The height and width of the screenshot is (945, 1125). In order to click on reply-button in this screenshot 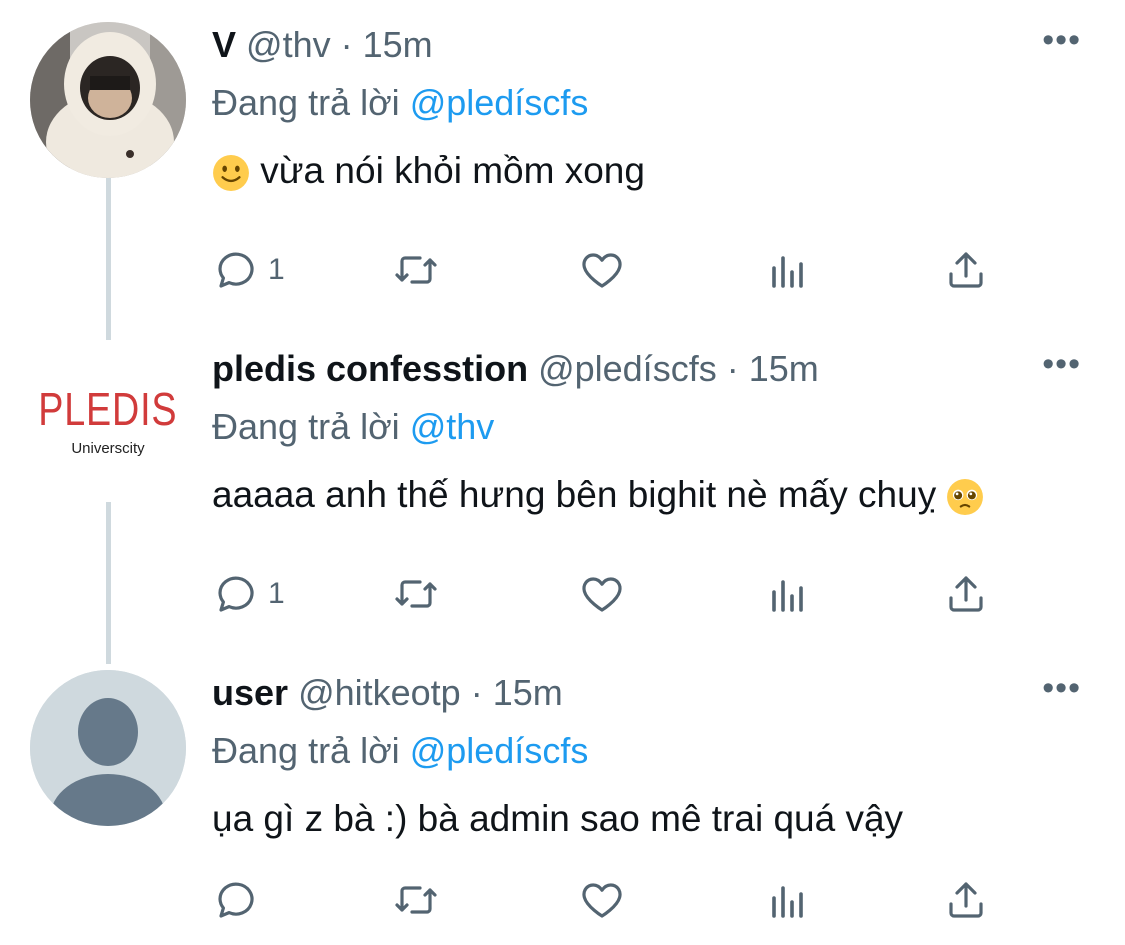, I will do `click(240, 900)`.